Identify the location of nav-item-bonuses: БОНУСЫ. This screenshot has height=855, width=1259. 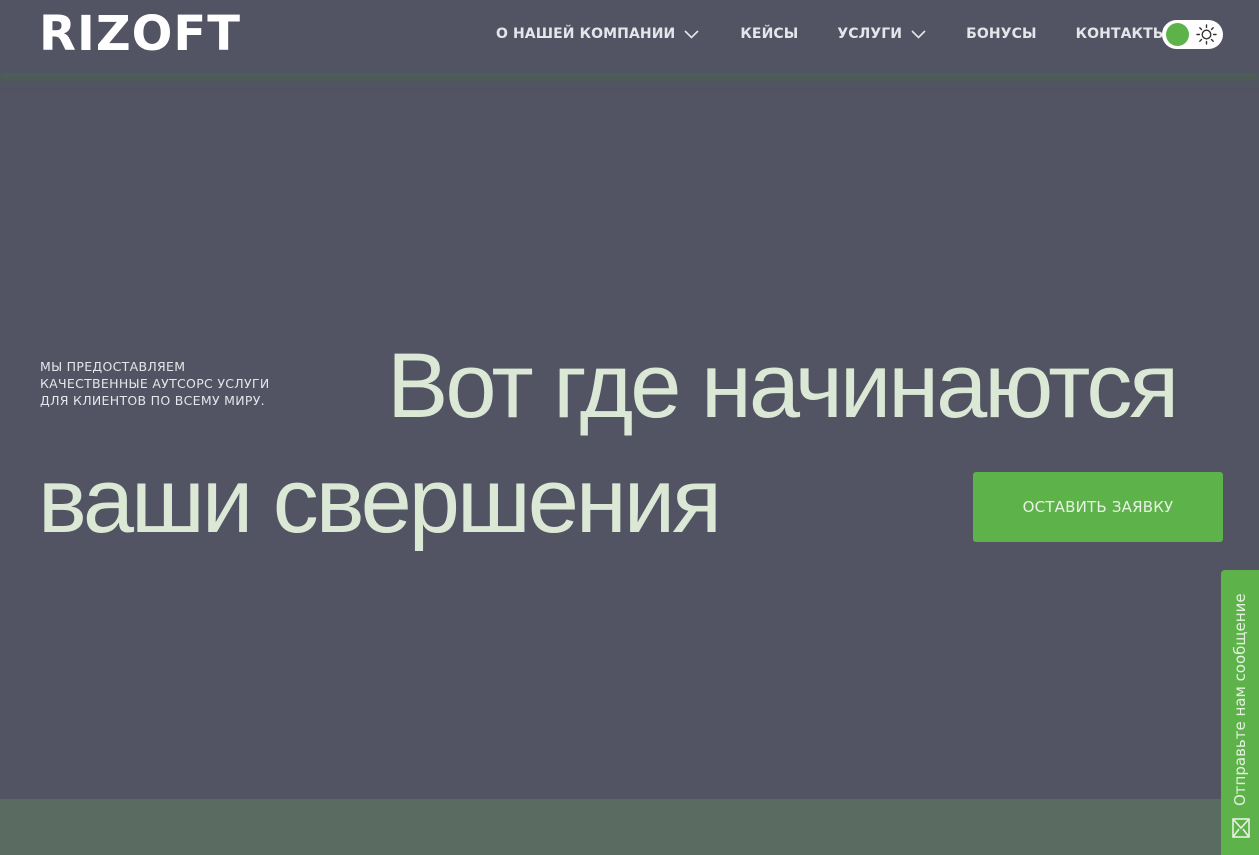
(1001, 34).